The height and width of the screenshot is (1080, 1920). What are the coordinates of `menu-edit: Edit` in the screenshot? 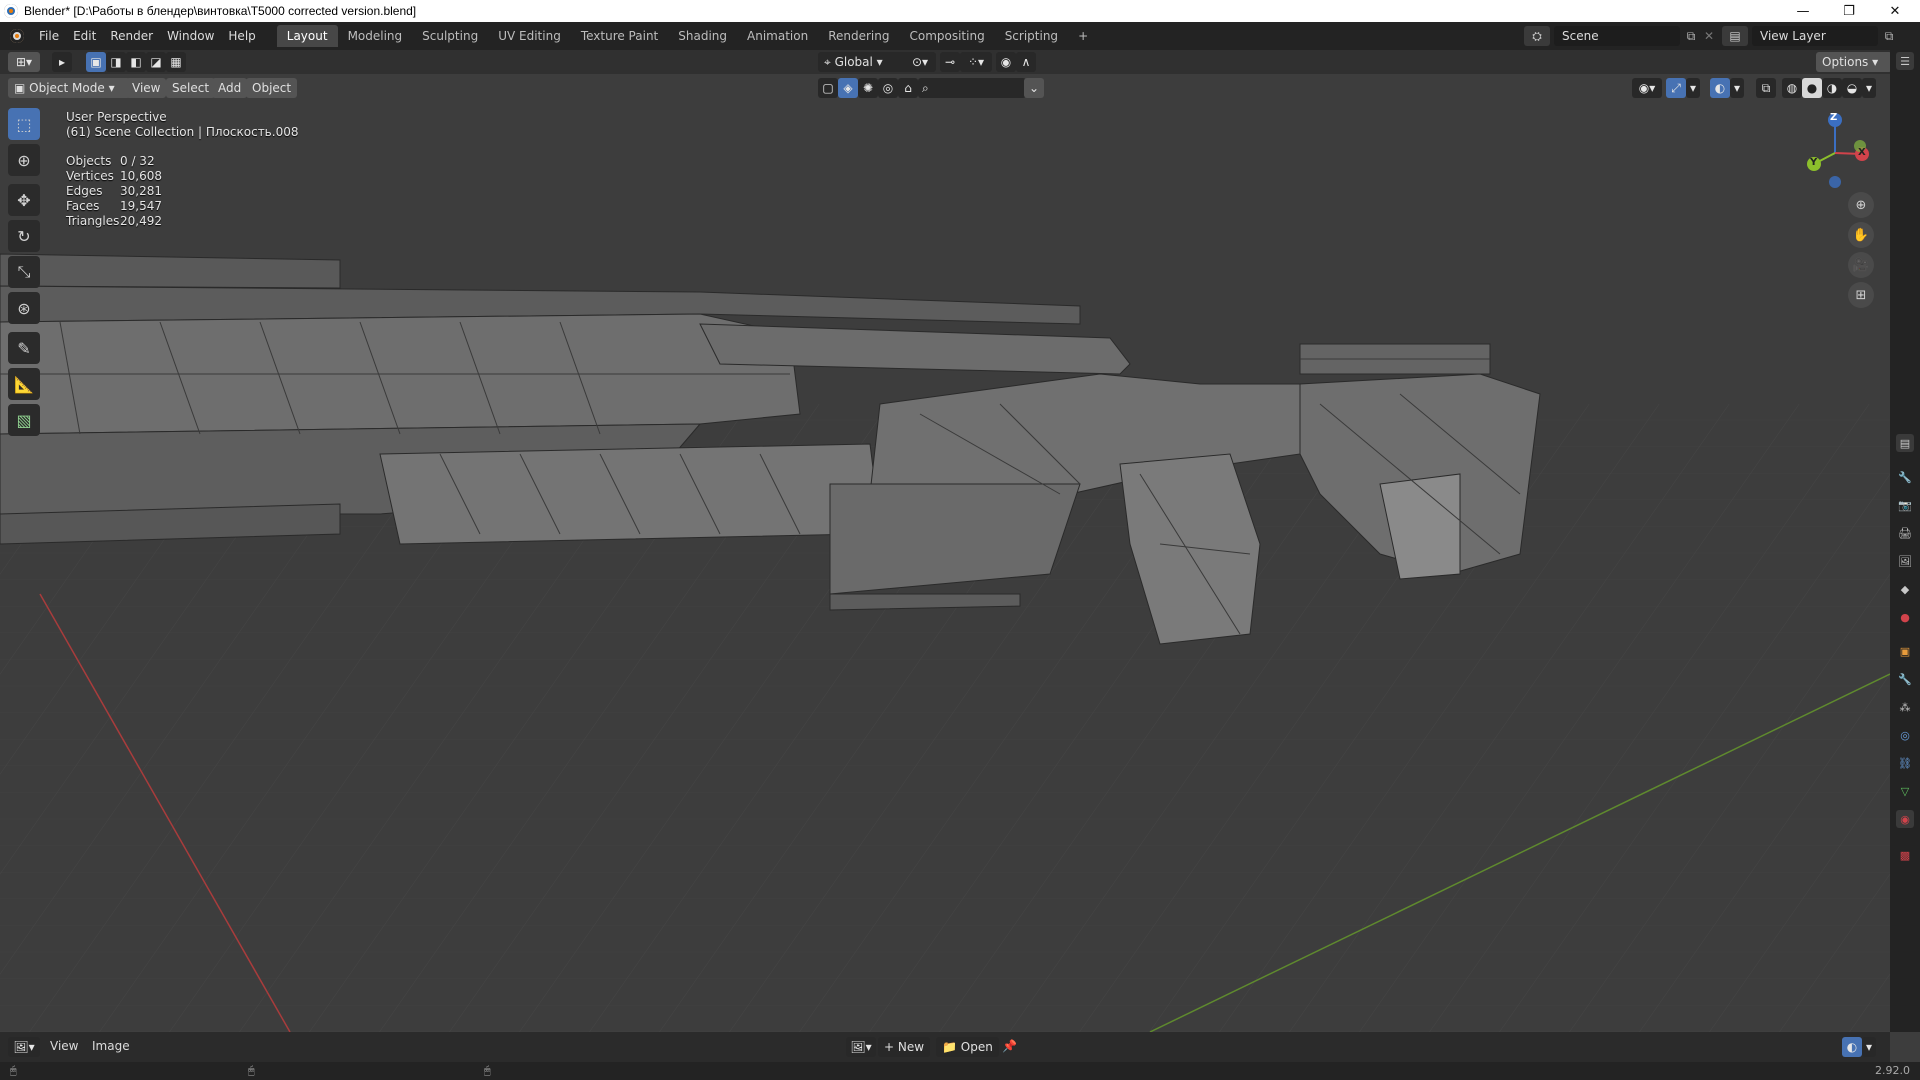 It's located at (84, 36).